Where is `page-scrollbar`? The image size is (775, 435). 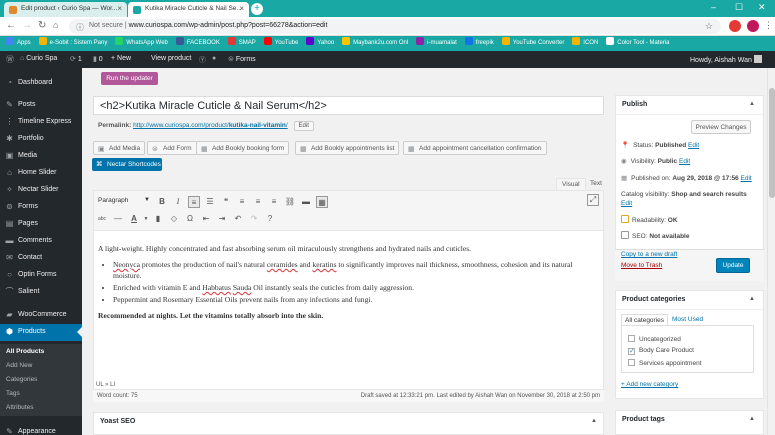 page-scrollbar is located at coordinates (771, 251).